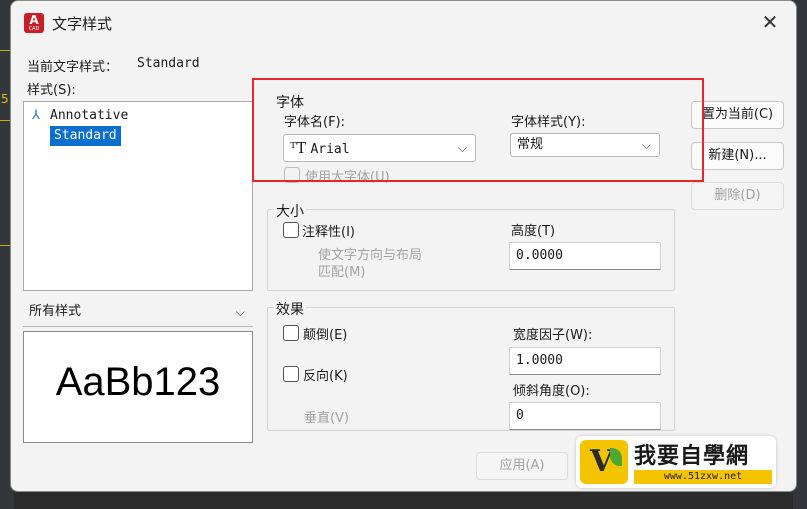 The image size is (807, 509). I want to click on effects-group-title: 效果, so click(290, 309).